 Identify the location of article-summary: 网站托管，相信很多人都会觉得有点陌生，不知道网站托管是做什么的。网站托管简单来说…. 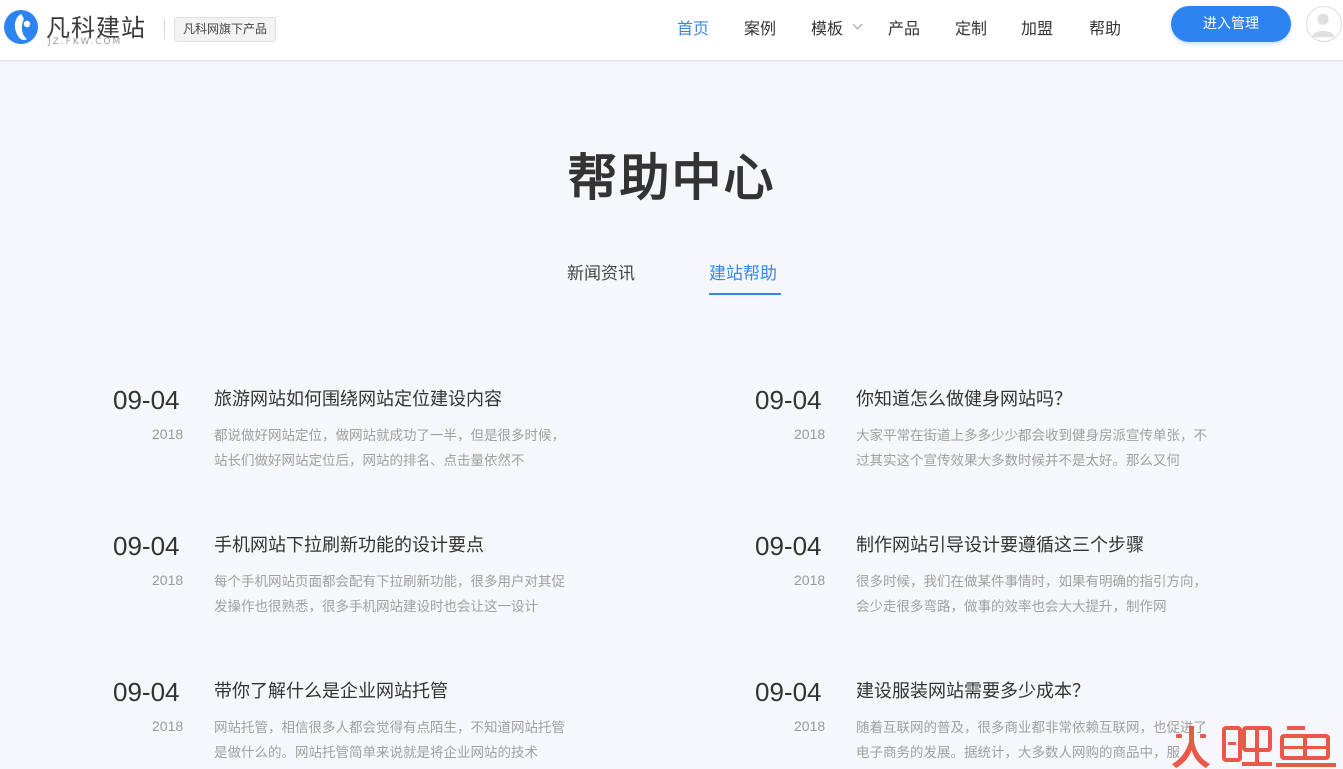
(389, 740).